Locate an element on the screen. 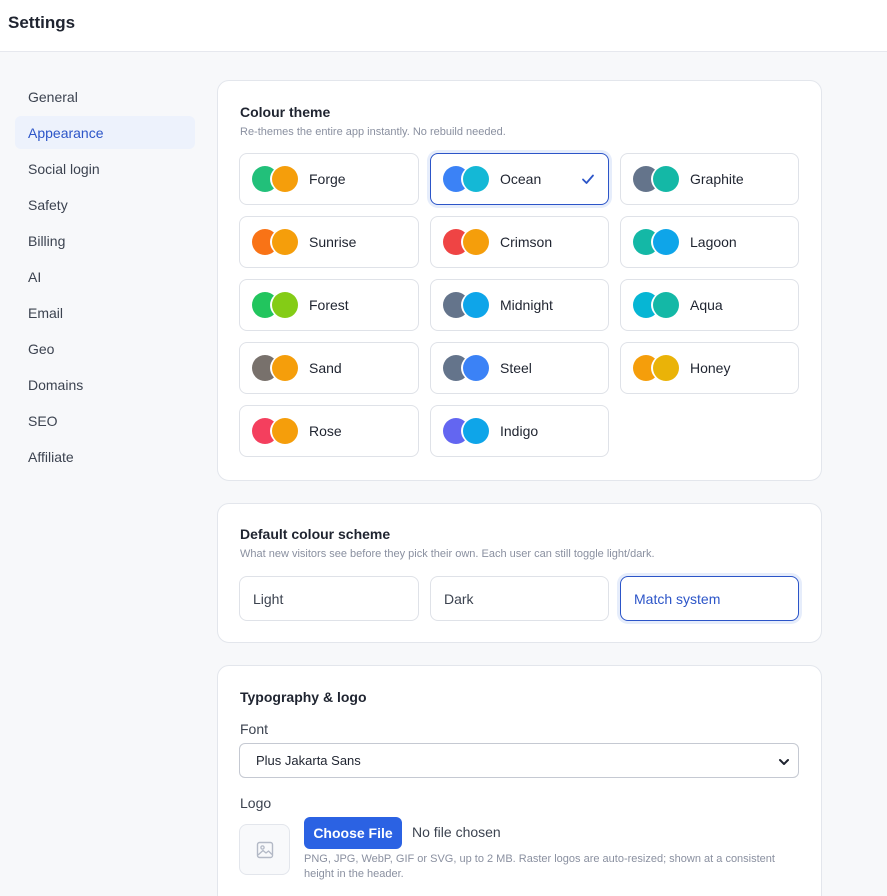 The image size is (887, 896). theme-option-sunrise: Sunrise is located at coordinates (329, 242).